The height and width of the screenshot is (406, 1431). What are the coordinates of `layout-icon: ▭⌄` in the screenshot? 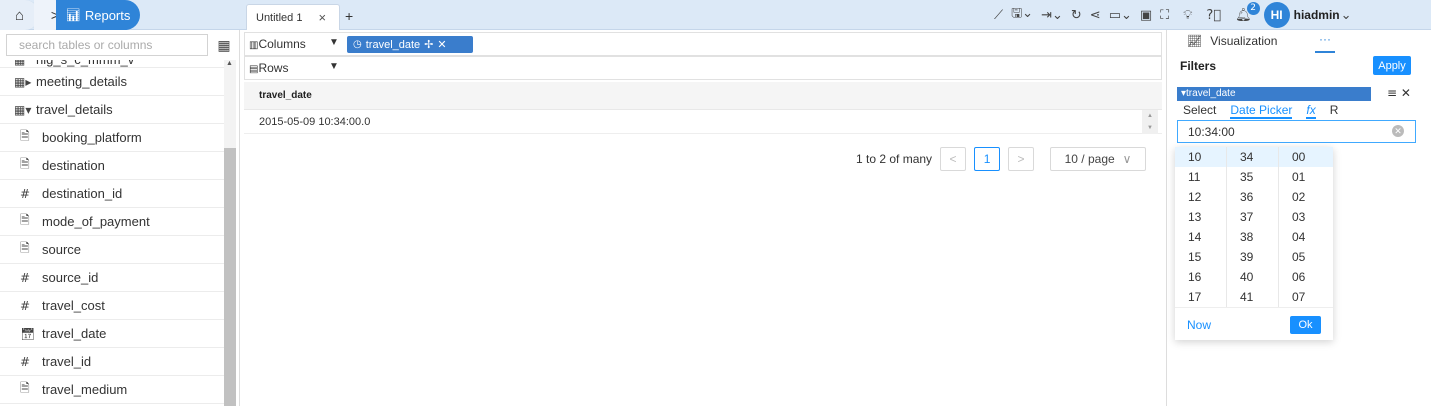 It's located at (1120, 15).